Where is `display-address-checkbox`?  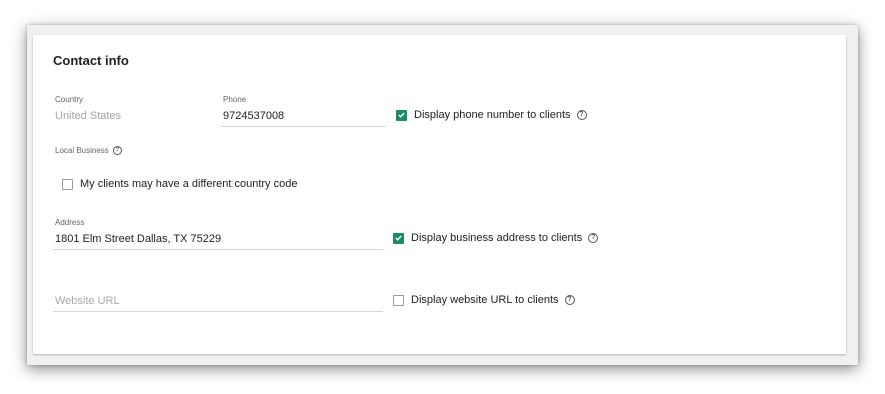
display-address-checkbox is located at coordinates (398, 238).